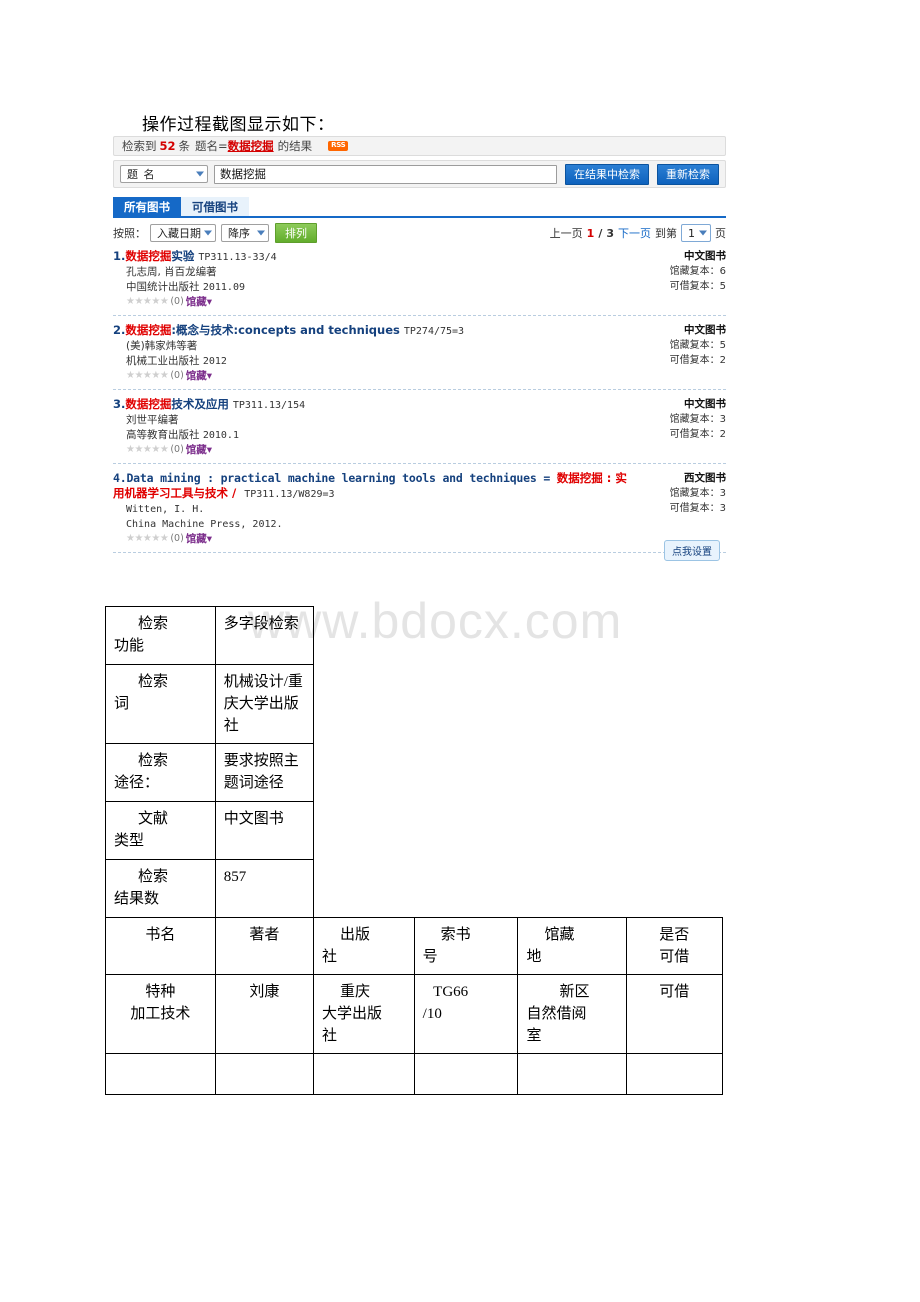 The width and height of the screenshot is (920, 1302). I want to click on settings-tooltip-button: 点我设置, so click(692, 550).